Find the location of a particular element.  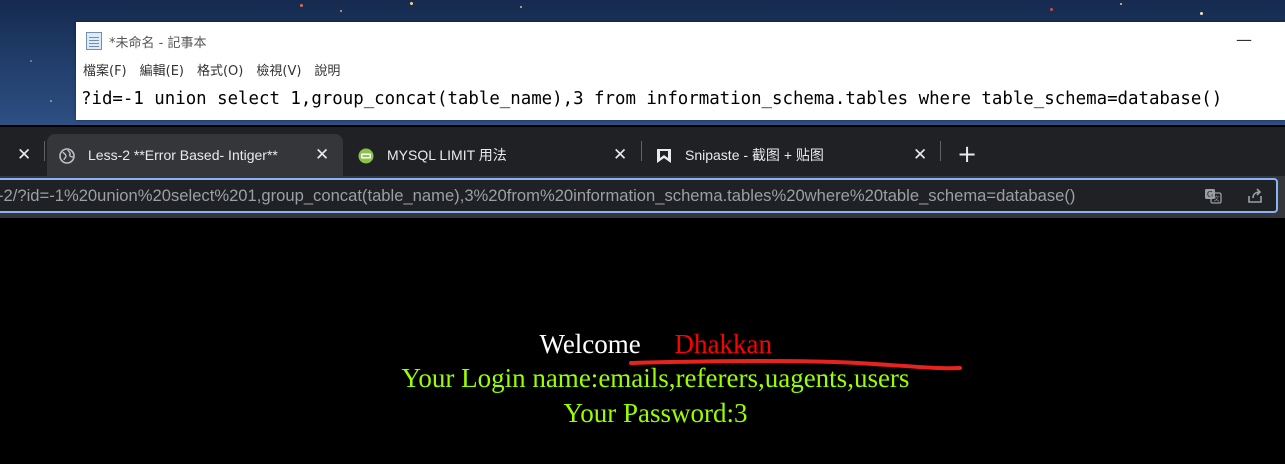

new-tab-button: + is located at coordinates (967, 155).